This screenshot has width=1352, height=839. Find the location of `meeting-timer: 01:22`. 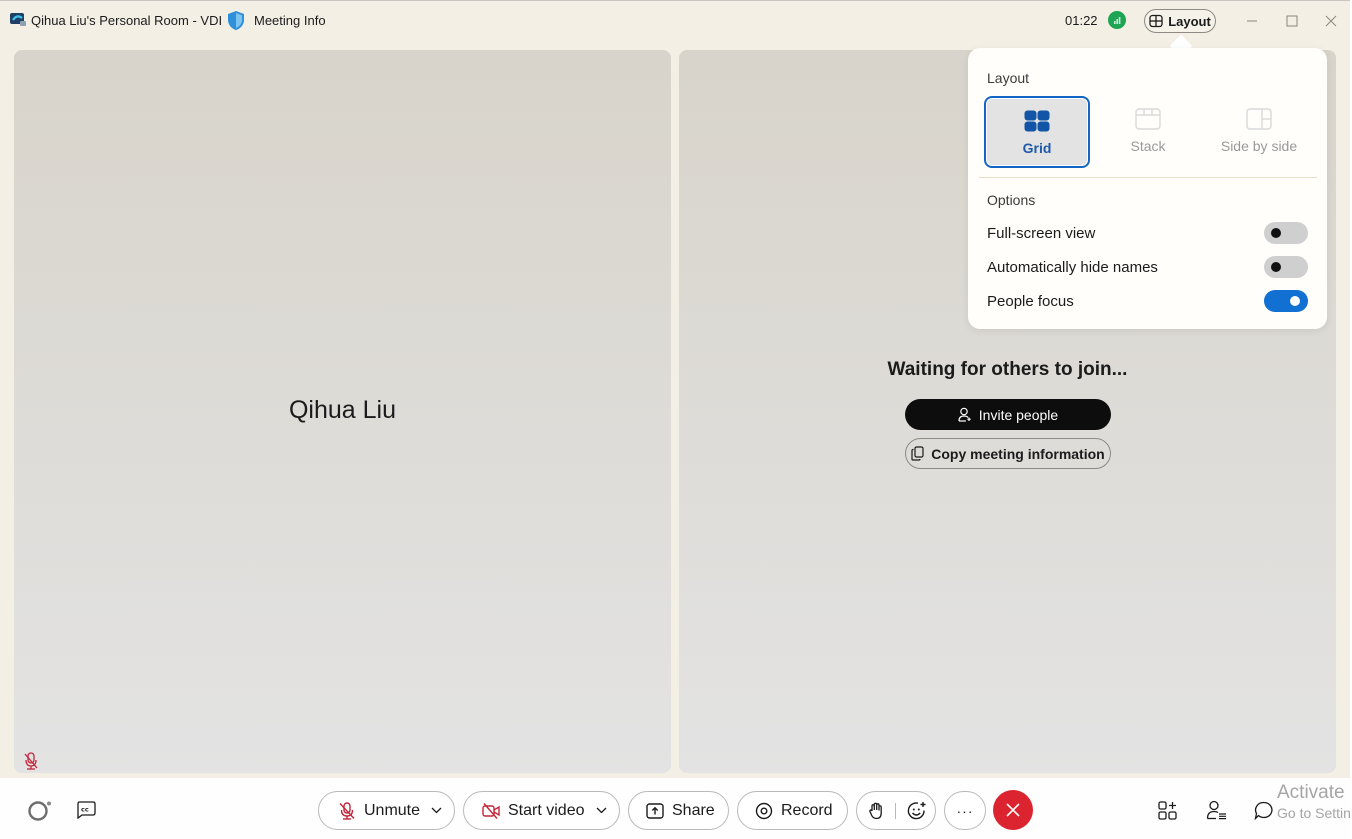

meeting-timer: 01:22 is located at coordinates (1081, 20).